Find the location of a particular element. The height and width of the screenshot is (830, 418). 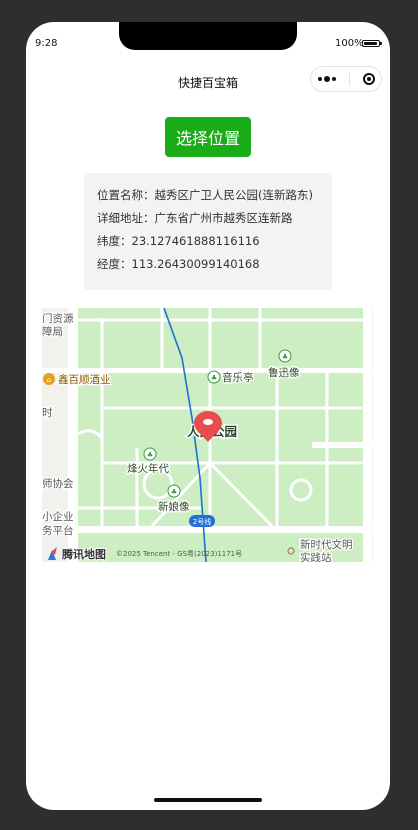

poi-label: 鲁迅像 is located at coordinates (284, 372).